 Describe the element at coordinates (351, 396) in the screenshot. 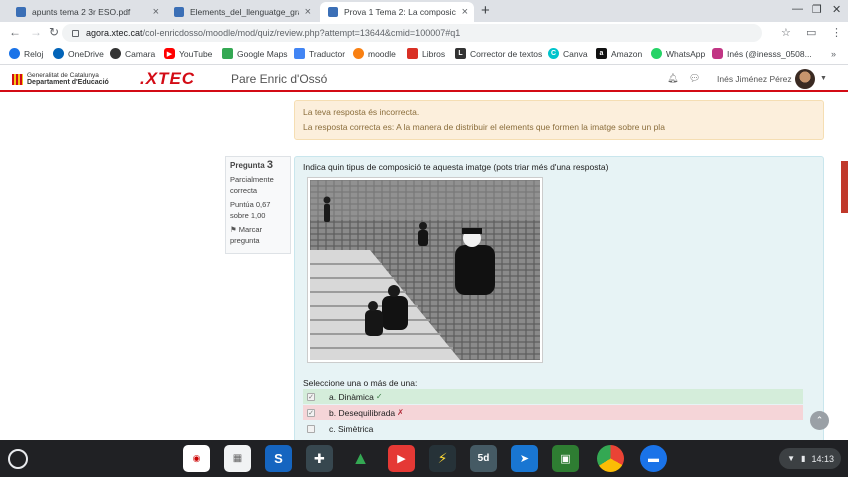

I see `option-label: a. Dinàmica` at that location.